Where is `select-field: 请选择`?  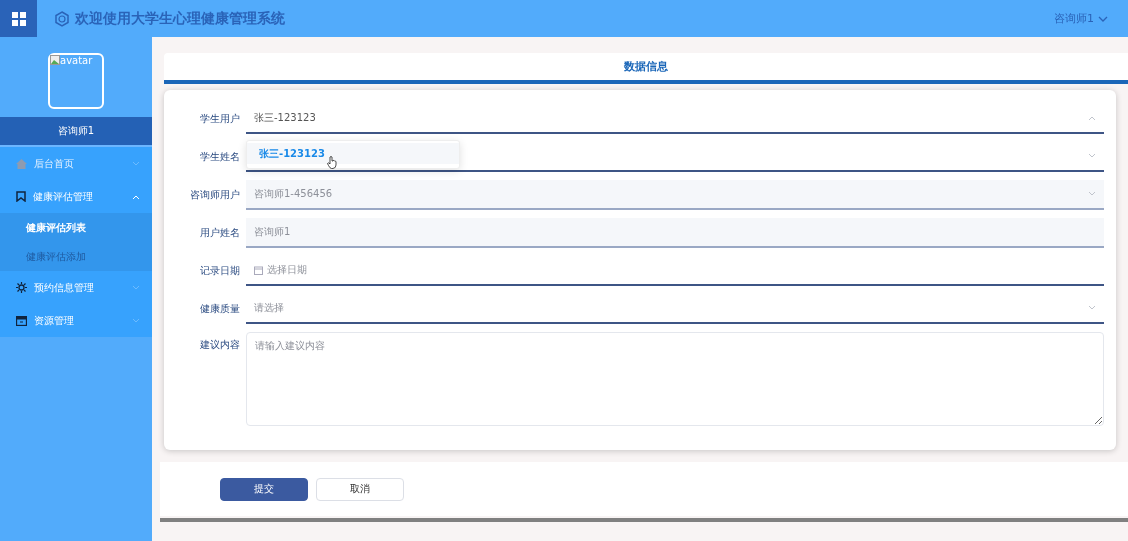
select-field: 请选择 is located at coordinates (675, 309).